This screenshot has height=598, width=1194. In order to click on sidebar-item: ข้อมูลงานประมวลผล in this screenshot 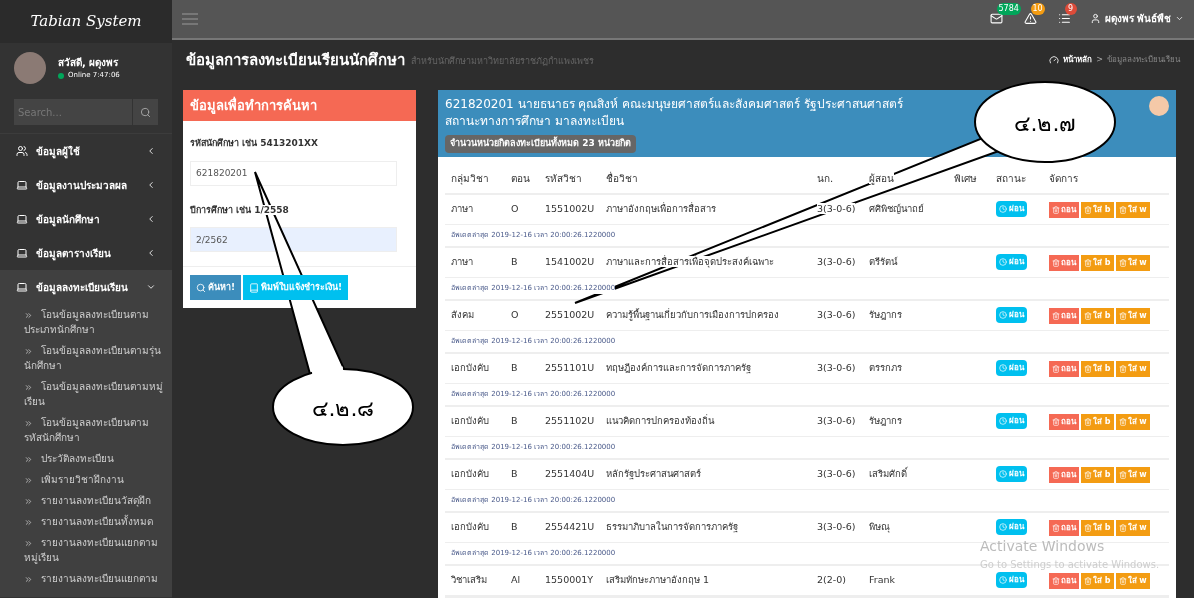, I will do `click(86, 185)`.